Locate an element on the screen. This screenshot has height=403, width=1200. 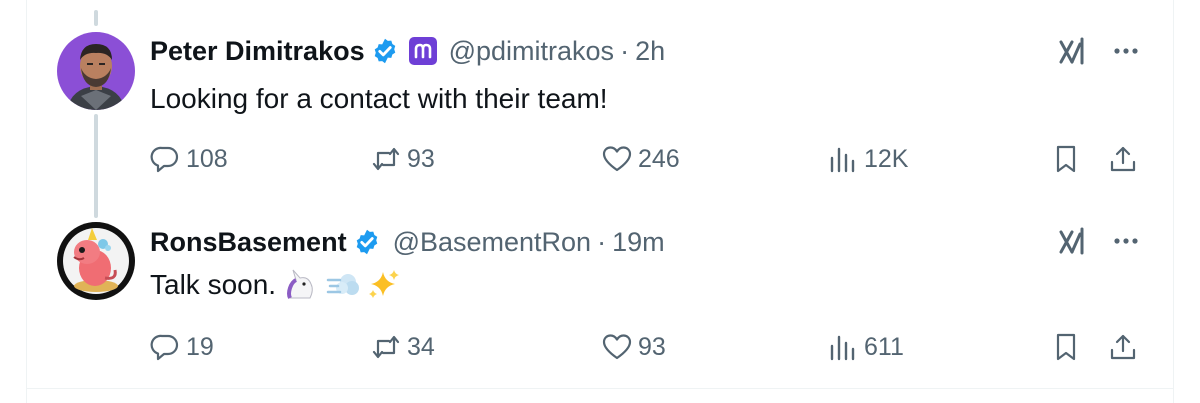
tweet-header: RonsBasement @BasementRon · 19m is located at coordinates (407, 242).